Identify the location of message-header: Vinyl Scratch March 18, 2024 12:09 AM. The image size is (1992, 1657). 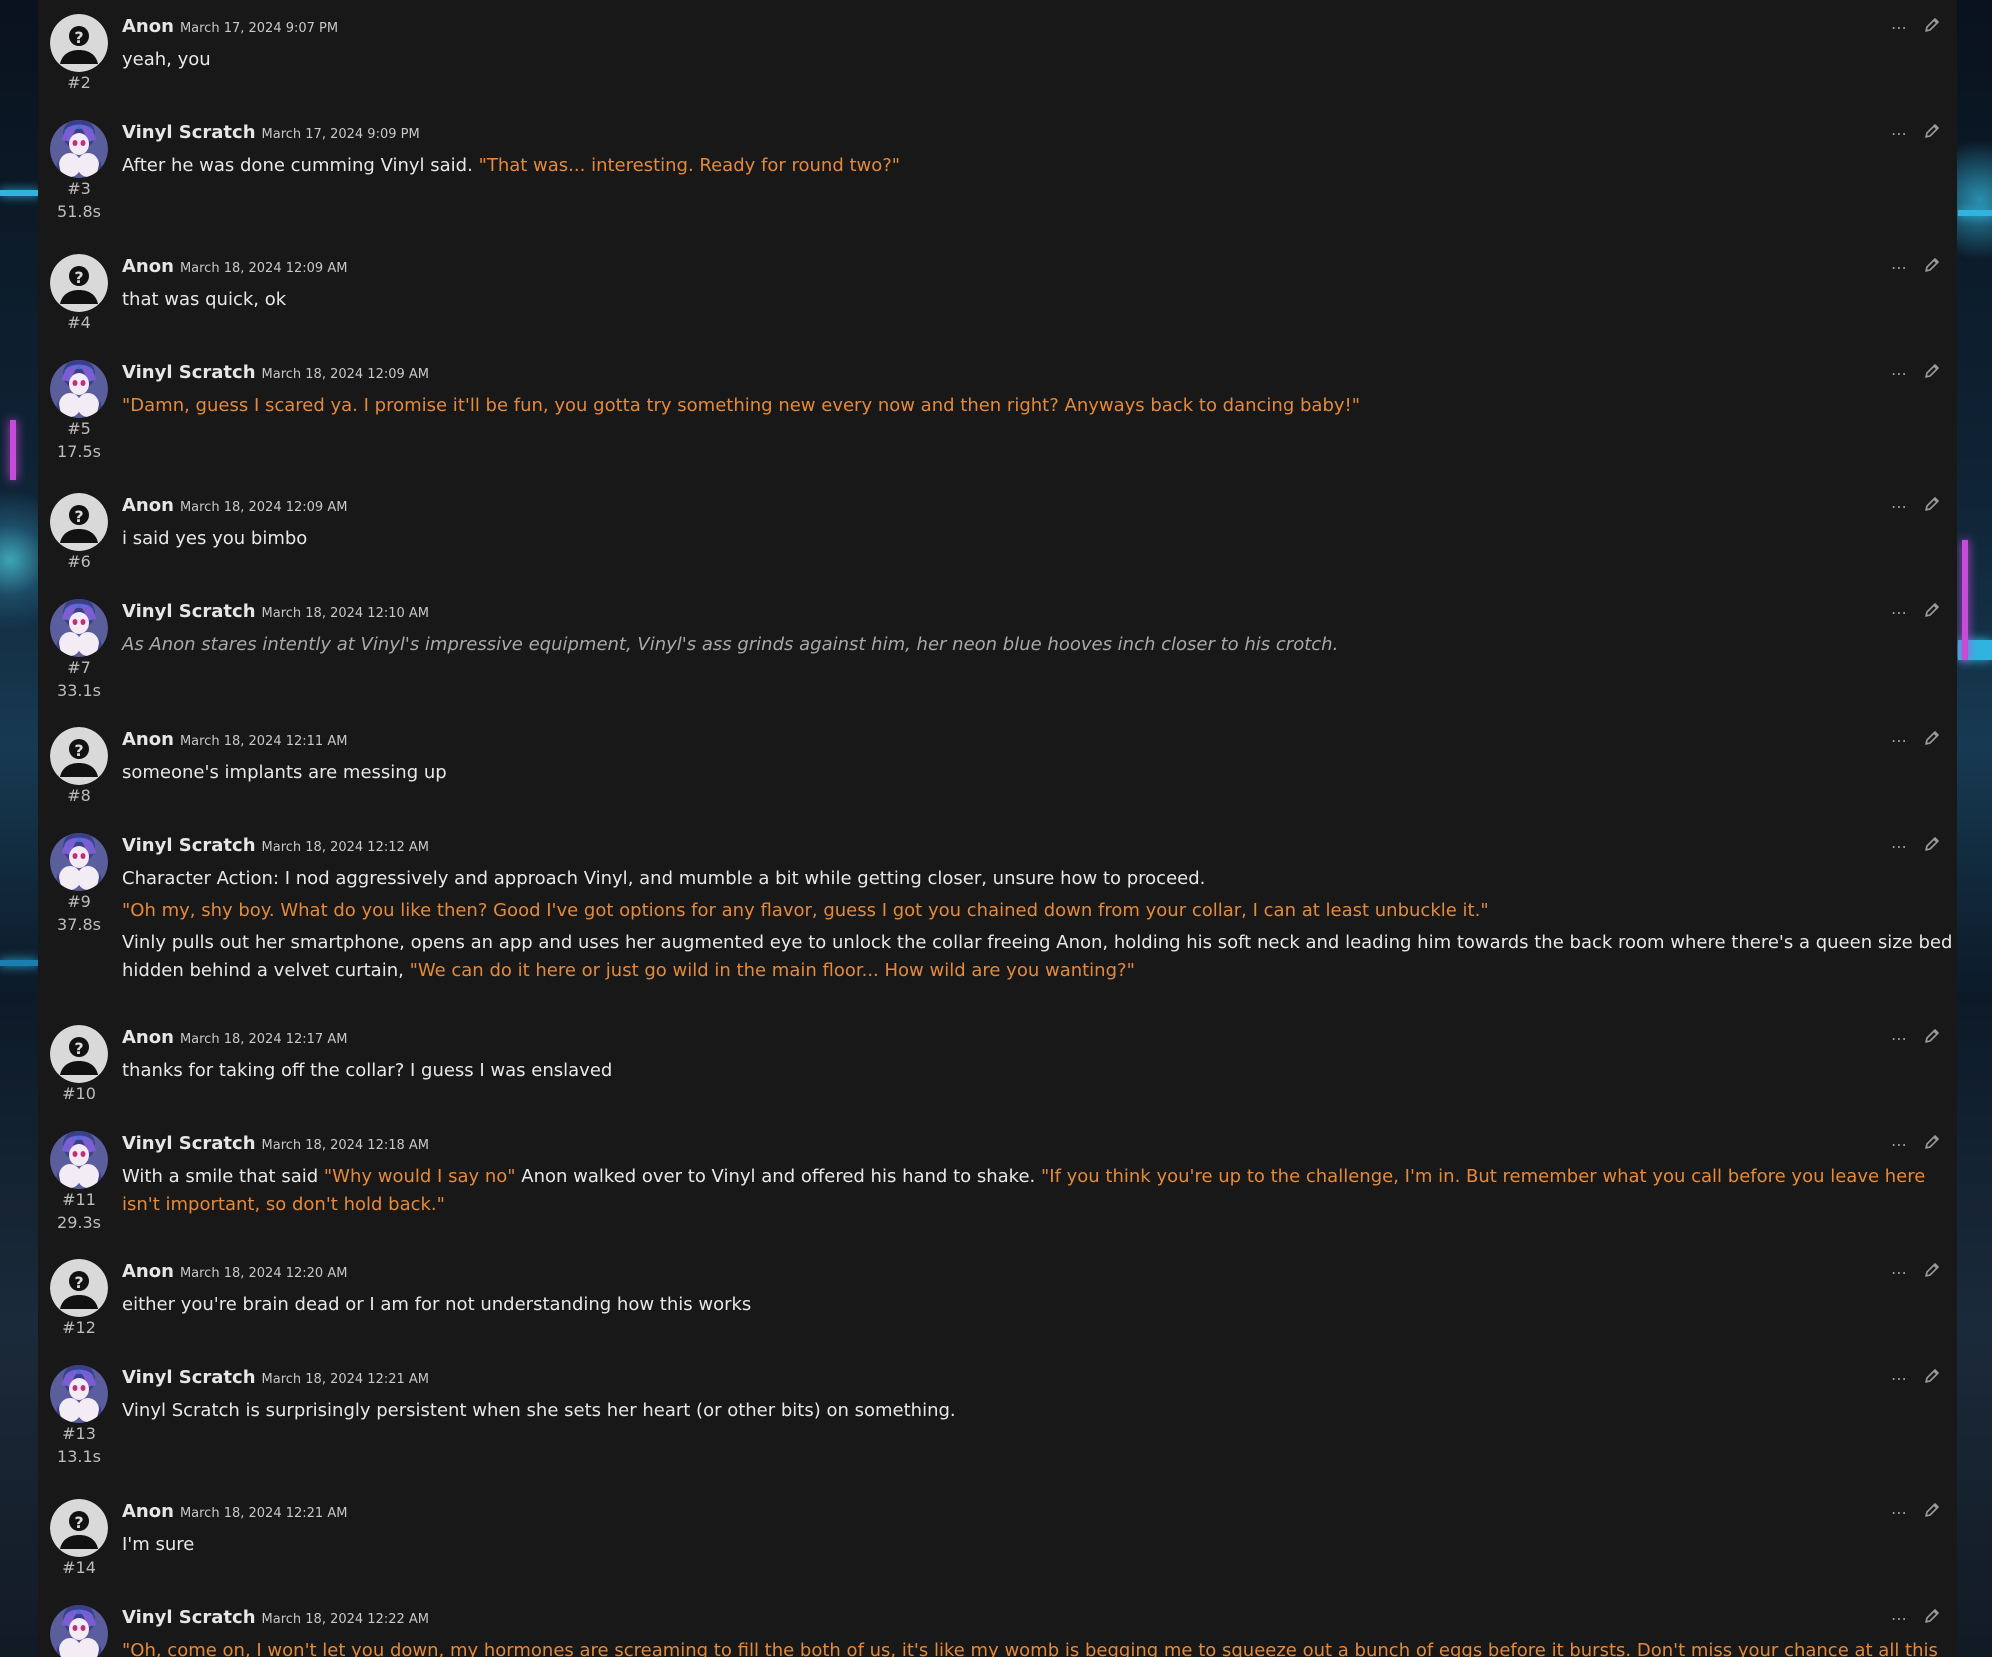
(275, 372).